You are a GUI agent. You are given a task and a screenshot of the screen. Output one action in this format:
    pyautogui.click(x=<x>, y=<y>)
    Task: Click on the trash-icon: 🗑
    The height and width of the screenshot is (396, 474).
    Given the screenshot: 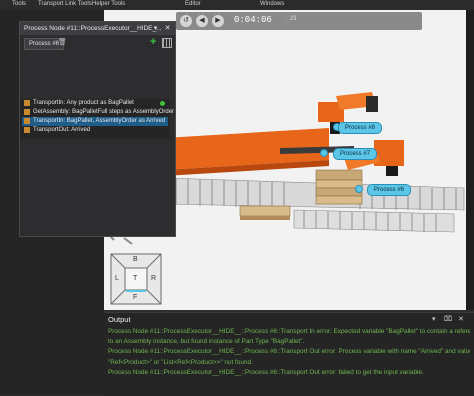 What is the action you would take?
    pyautogui.click(x=62, y=42)
    